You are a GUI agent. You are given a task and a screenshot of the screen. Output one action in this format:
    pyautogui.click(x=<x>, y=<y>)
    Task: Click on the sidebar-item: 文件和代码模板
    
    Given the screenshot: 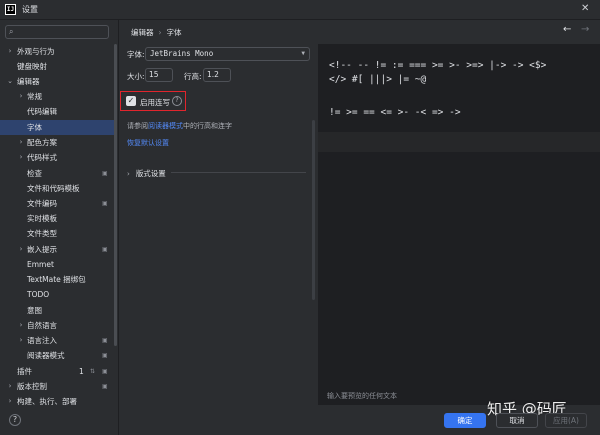 What is the action you would take?
    pyautogui.click(x=58, y=188)
    